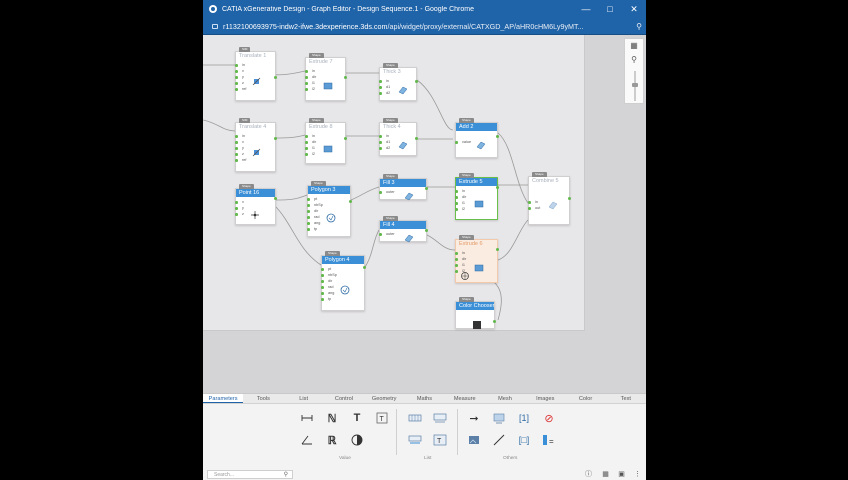 The width and height of the screenshot is (848, 480). What do you see at coordinates (524, 440) in the screenshot?
I see `sublist-icon: [□]` at bounding box center [524, 440].